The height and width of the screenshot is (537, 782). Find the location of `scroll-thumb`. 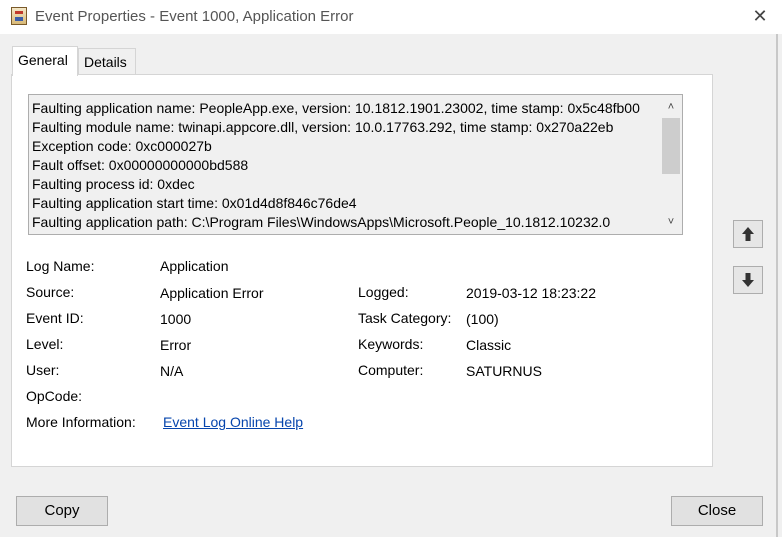

scroll-thumb is located at coordinates (671, 146).